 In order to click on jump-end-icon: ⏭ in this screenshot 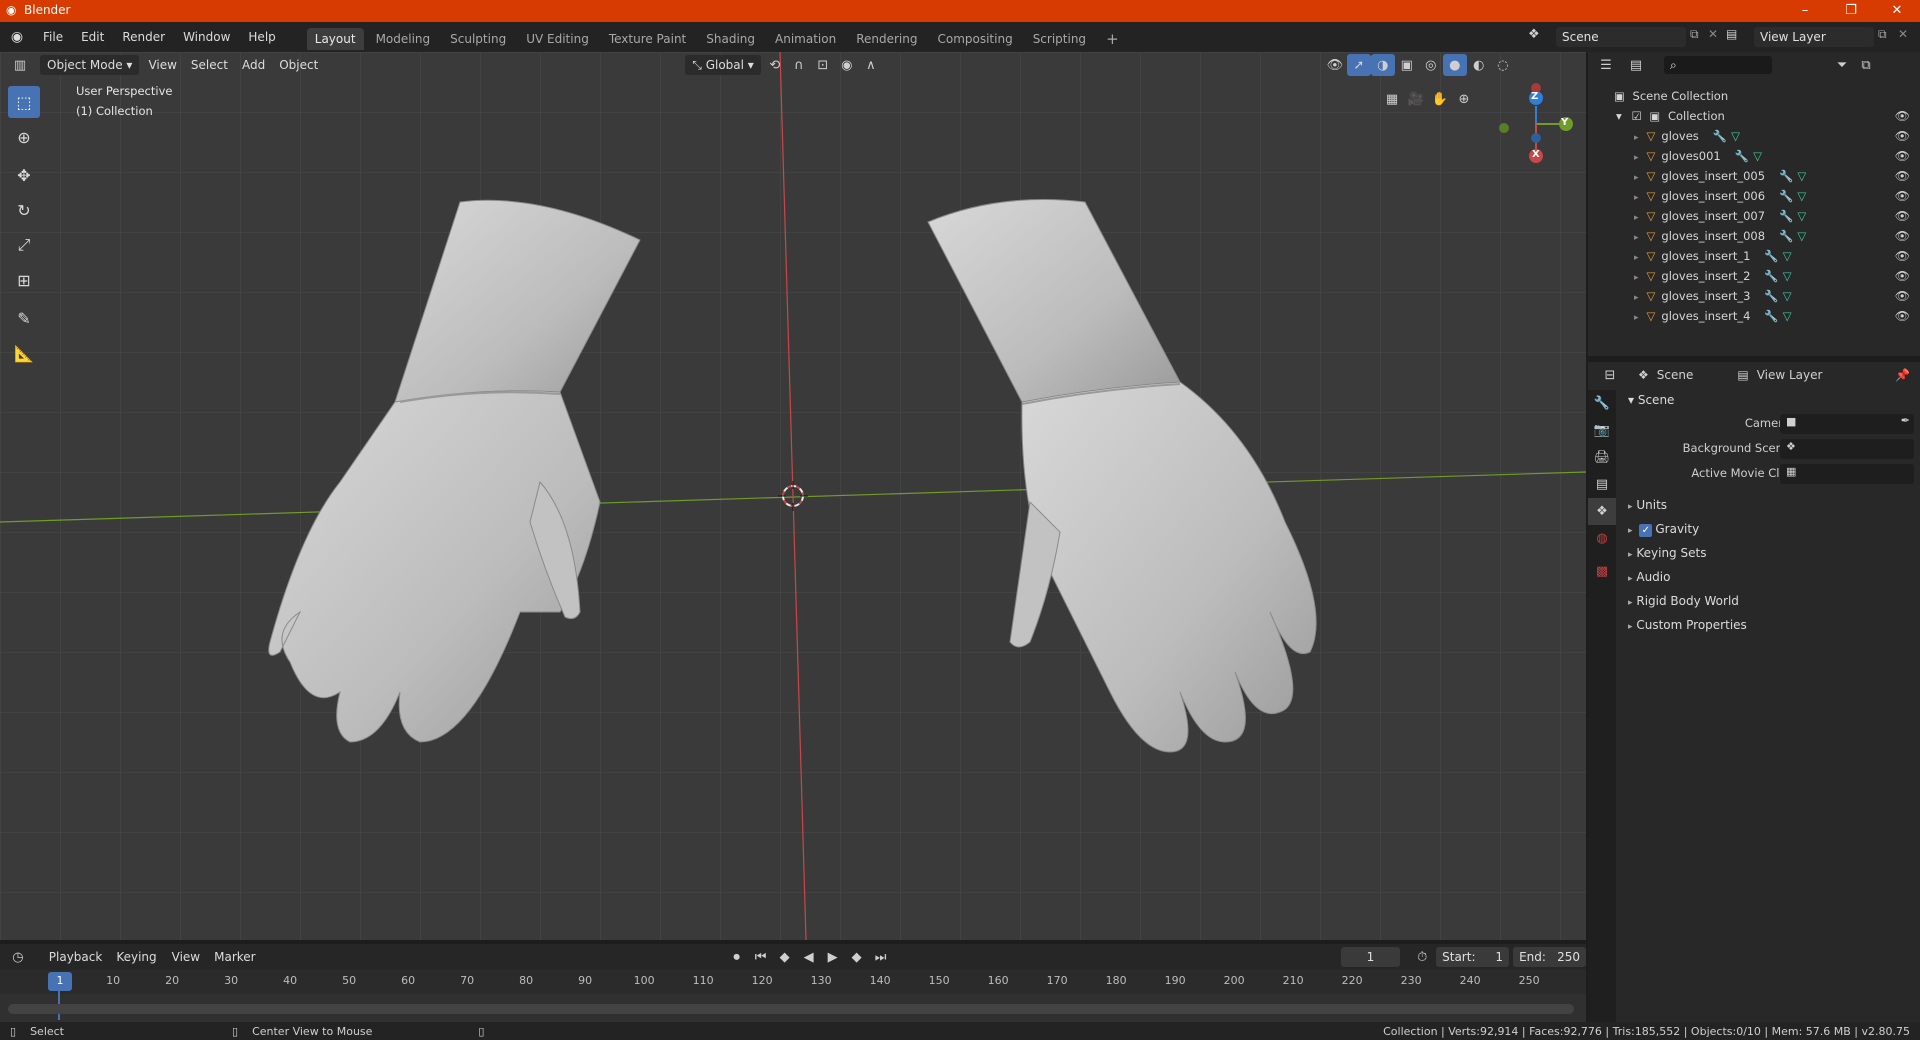, I will do `click(881, 957)`.